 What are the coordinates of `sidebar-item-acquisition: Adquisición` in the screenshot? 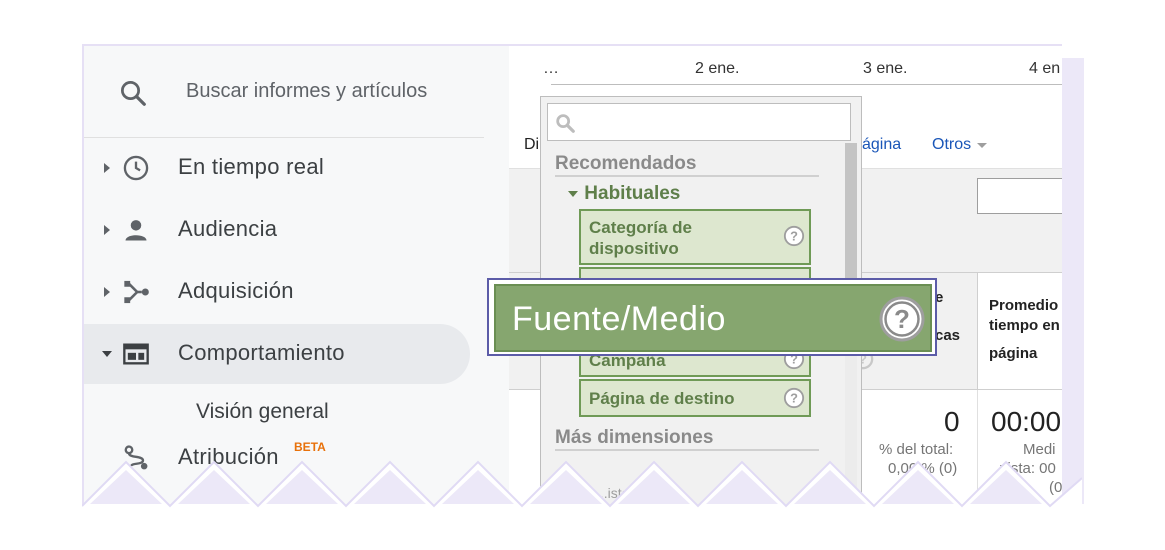 It's located at (284, 292).